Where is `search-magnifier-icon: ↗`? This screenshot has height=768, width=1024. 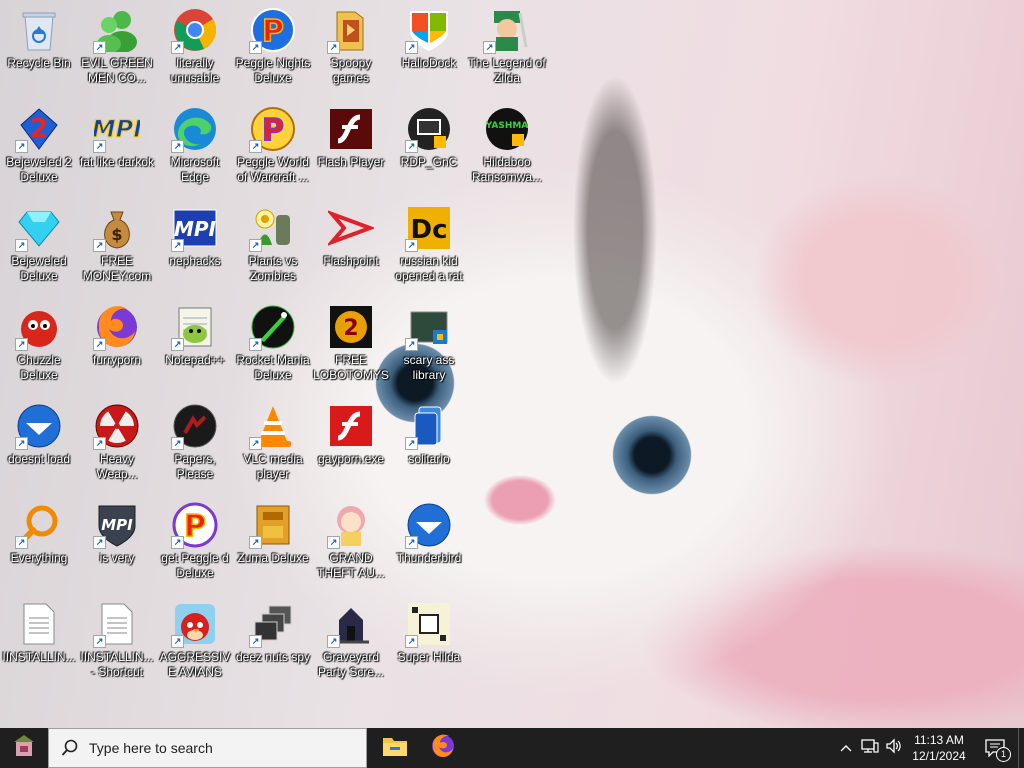
search-magnifier-icon: ↗ is located at coordinates (39, 525).